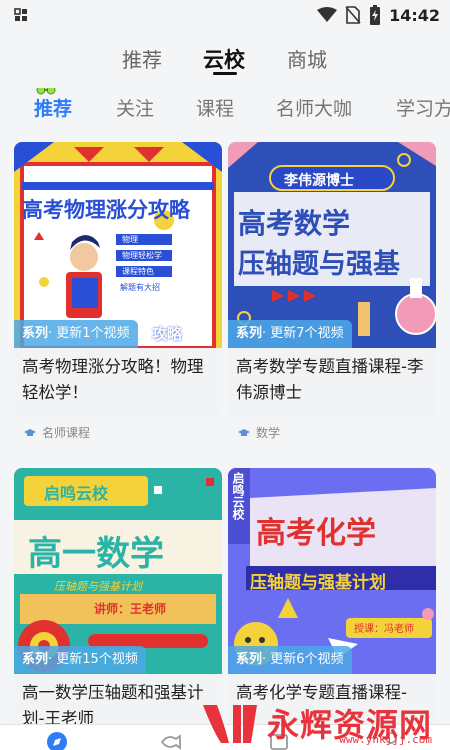 The height and width of the screenshot is (750, 450). Describe the element at coordinates (290, 334) in the screenshot. I see `series-tag: 系列· 更新7个视频` at that location.